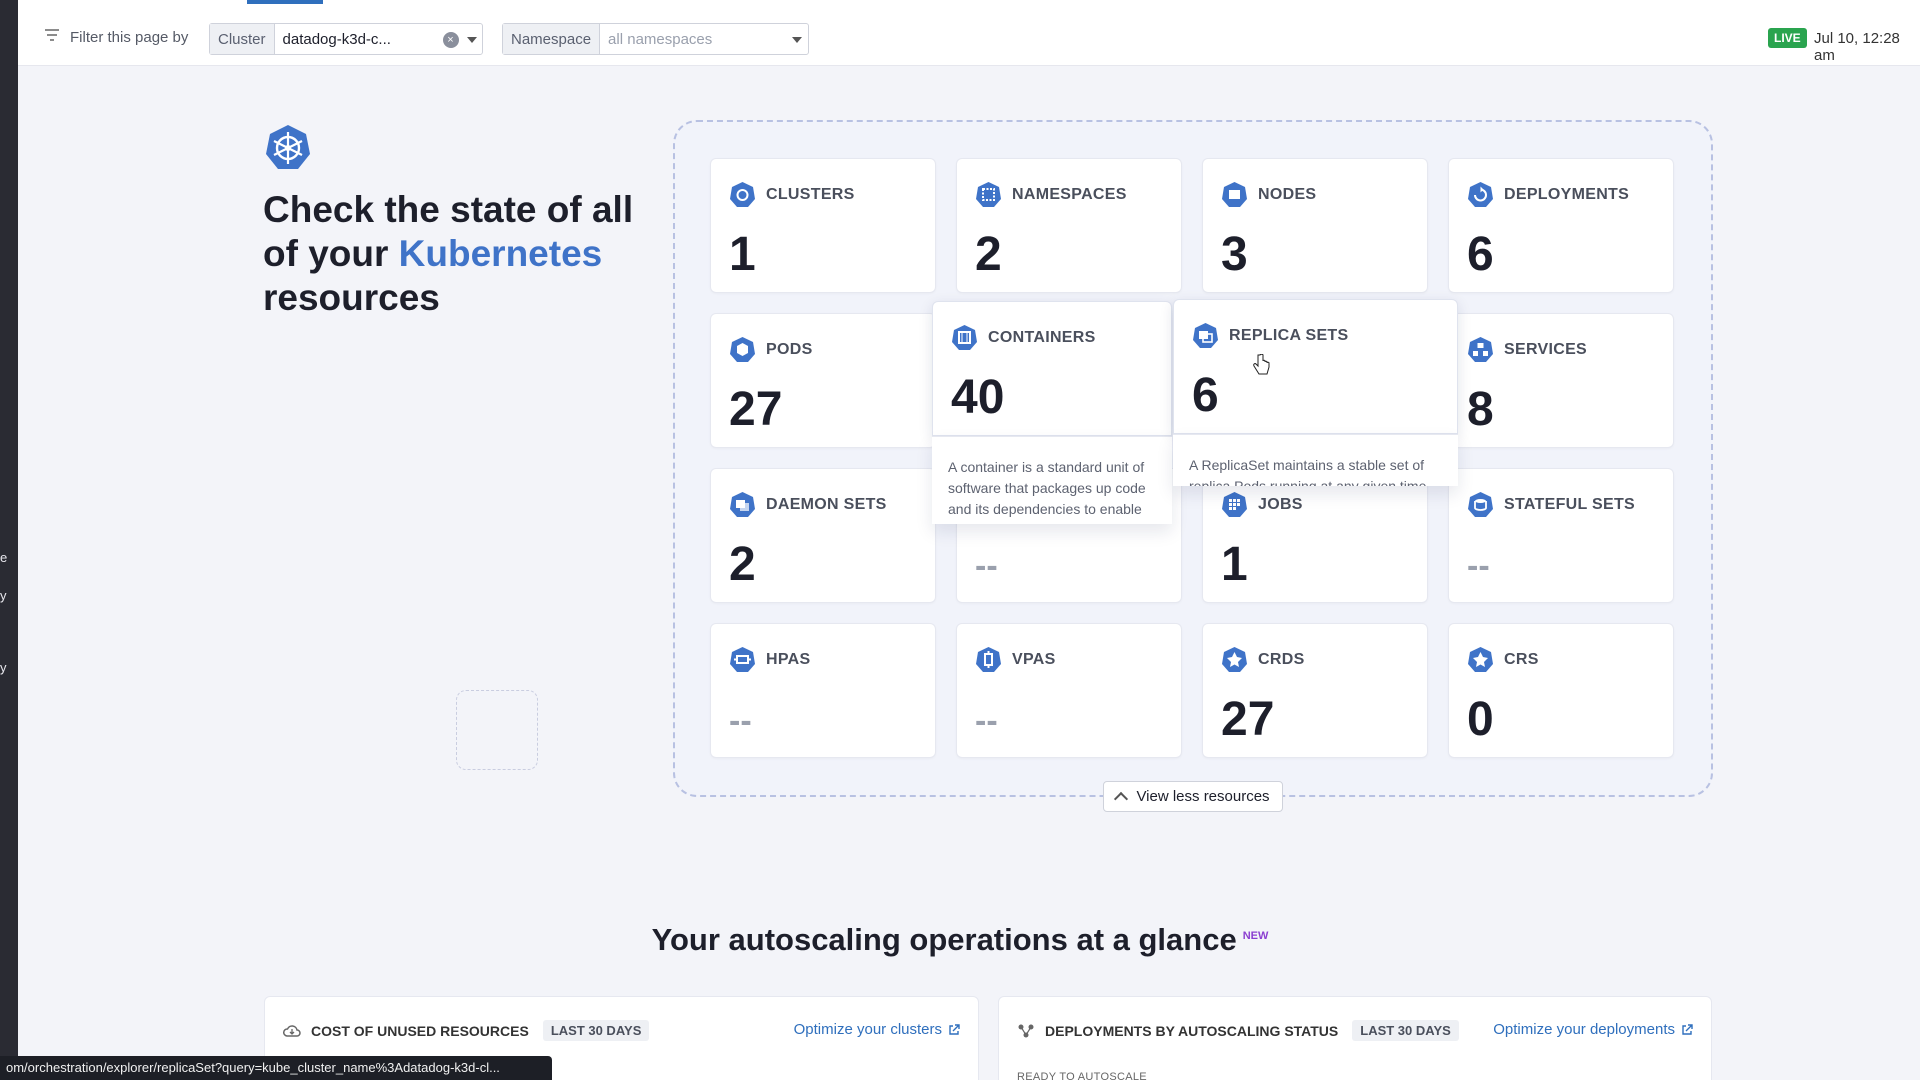 The image size is (1920, 1080). I want to click on live-badge: LIVE, so click(1787, 38).